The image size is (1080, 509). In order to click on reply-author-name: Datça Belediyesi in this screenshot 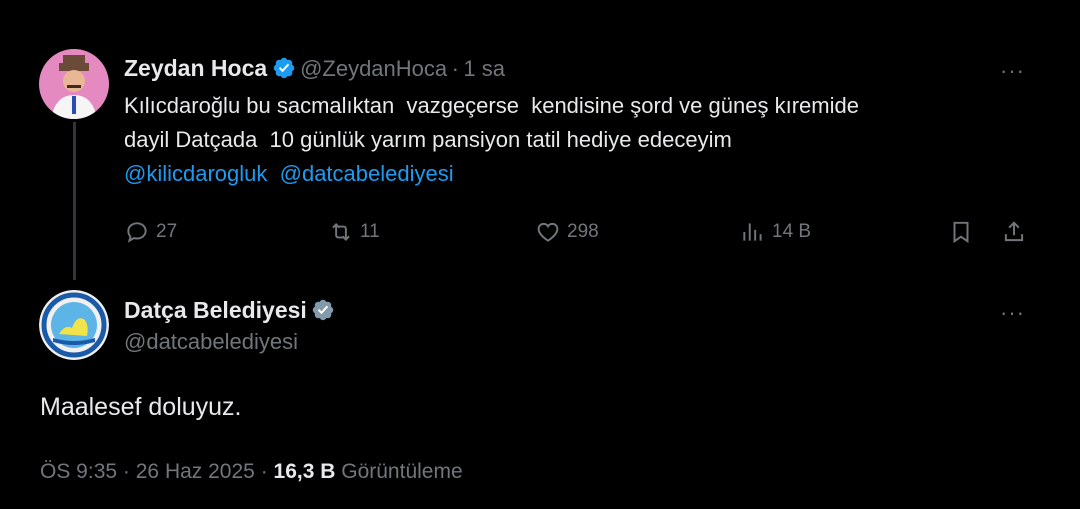, I will do `click(215, 310)`.